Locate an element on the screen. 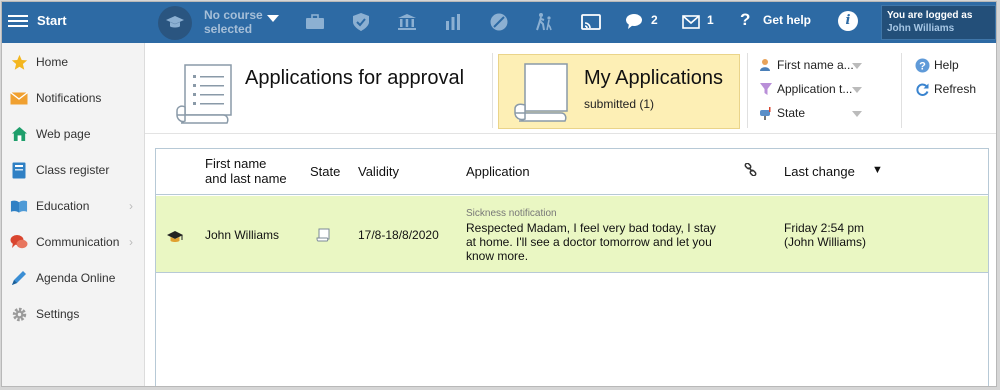  login-box: You are logged as John Williams is located at coordinates (938, 22).